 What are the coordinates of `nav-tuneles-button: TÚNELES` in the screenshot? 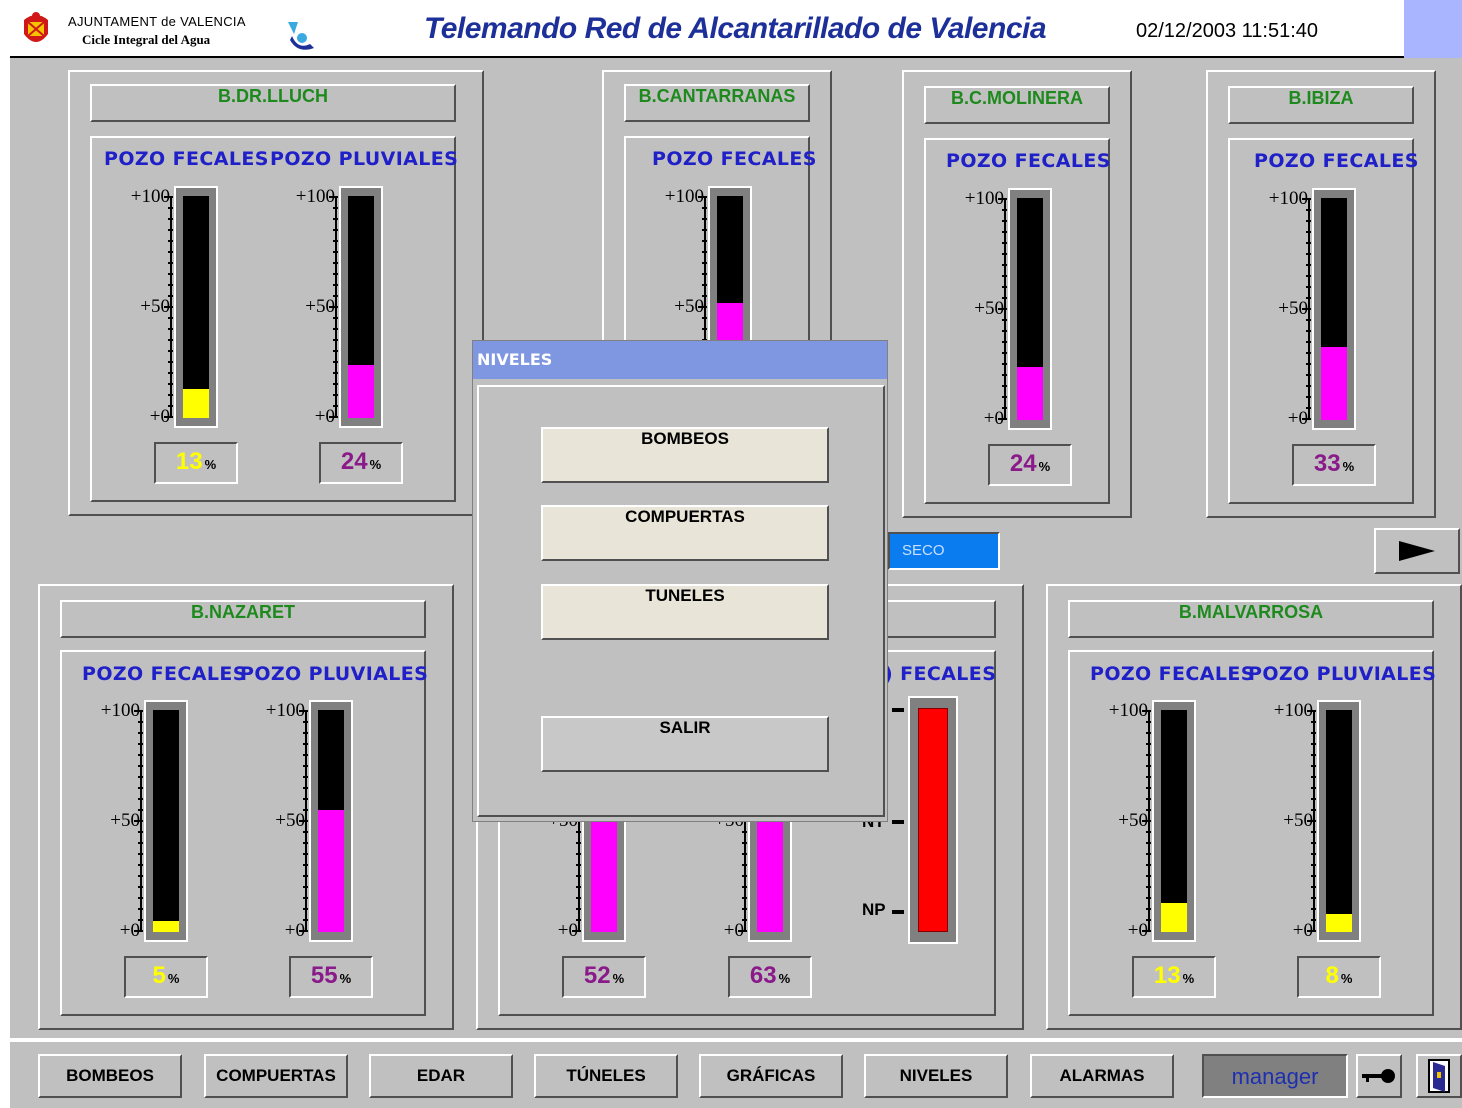 It's located at (606, 1076).